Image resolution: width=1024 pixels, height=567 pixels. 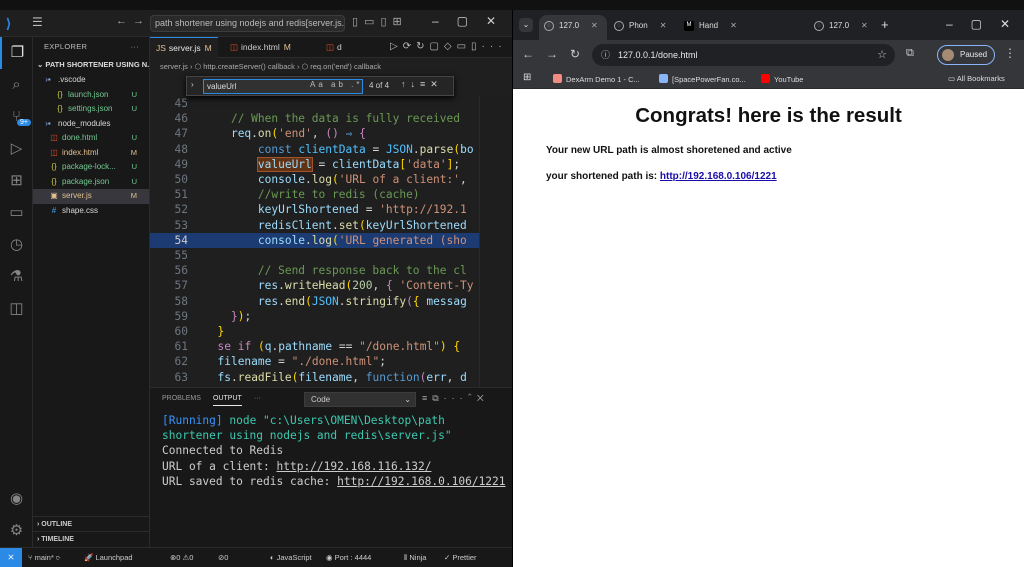 What do you see at coordinates (16, 149) in the screenshot?
I see `run-debug-icon: ▷` at bounding box center [16, 149].